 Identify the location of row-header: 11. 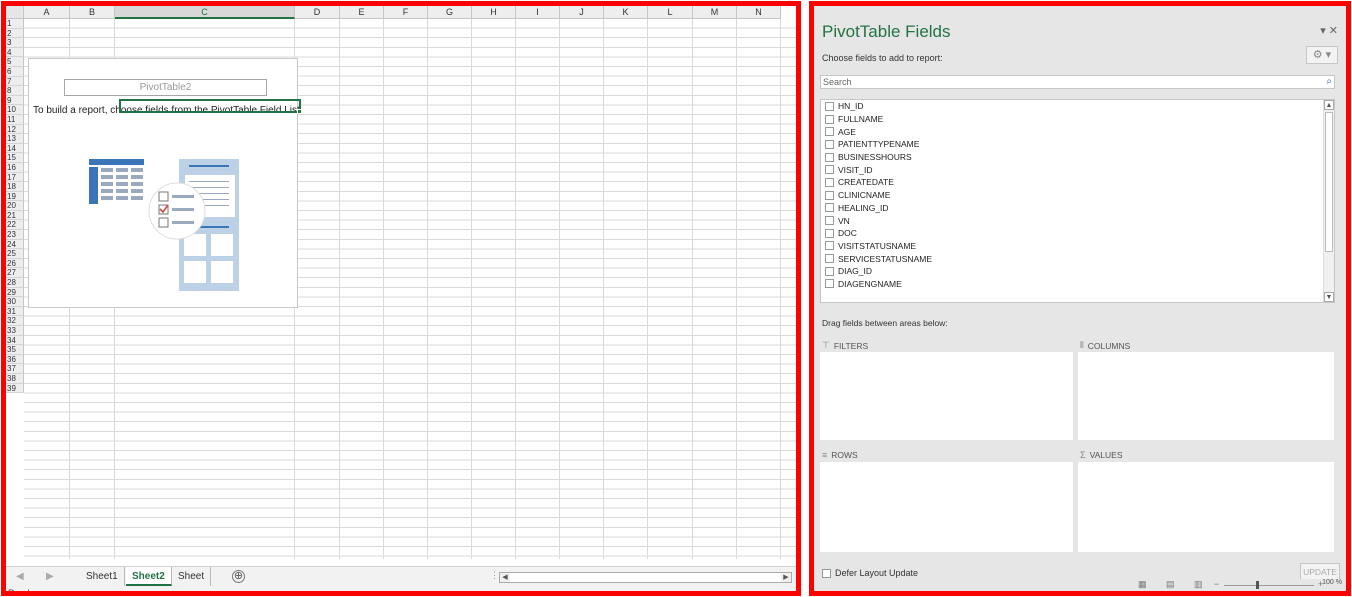
(15, 119).